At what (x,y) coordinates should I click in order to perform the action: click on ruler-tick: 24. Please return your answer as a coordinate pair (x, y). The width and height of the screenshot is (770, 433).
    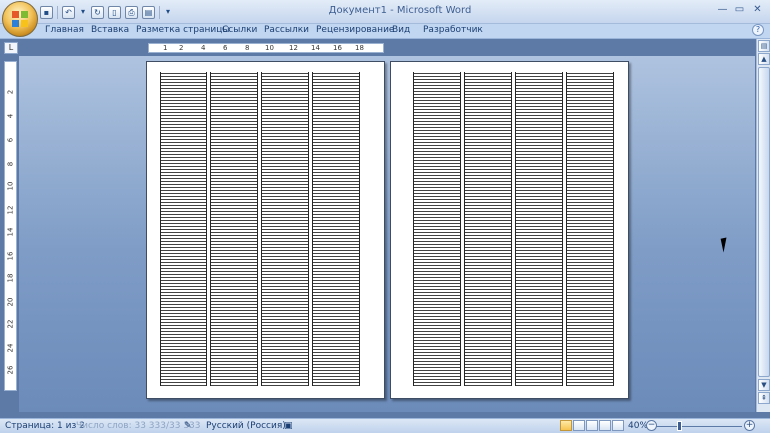
    Looking at the image, I should click on (10, 348).